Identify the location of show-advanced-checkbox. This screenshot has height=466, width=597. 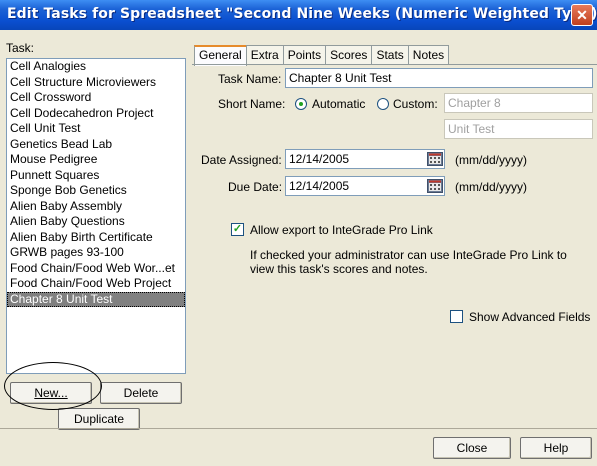
(456, 316).